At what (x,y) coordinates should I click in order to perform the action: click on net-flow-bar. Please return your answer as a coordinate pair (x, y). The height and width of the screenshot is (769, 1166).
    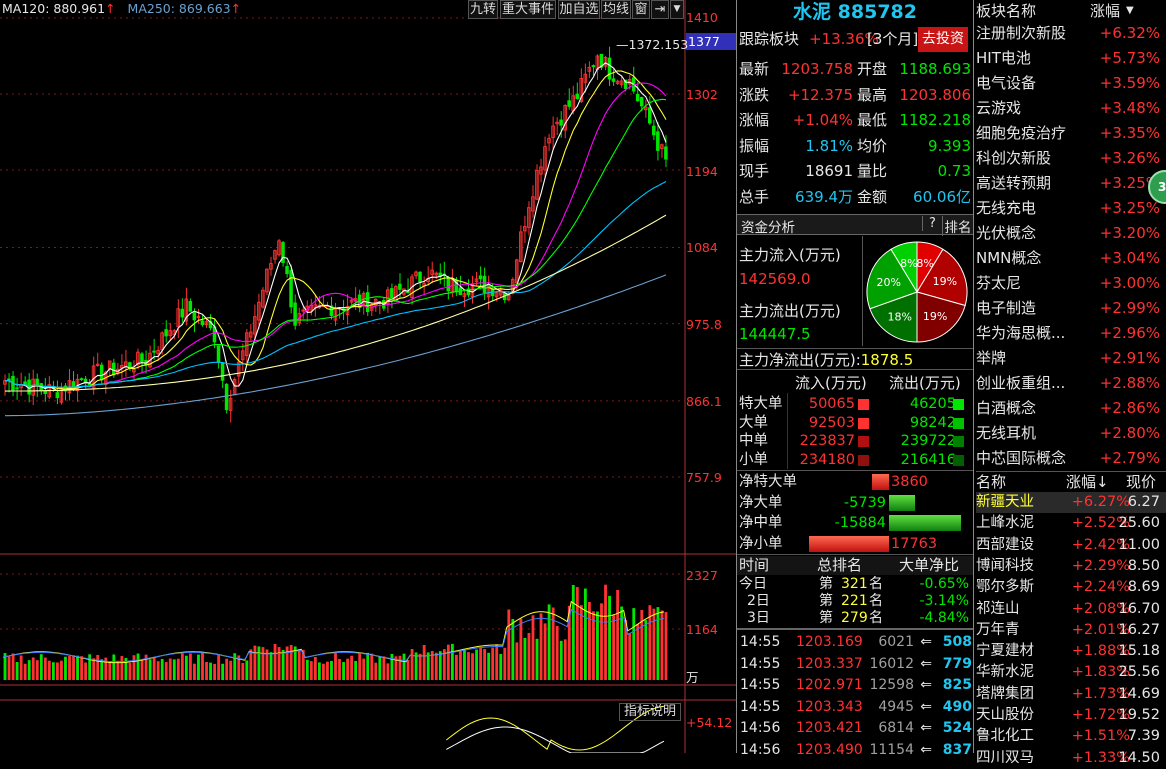
    Looking at the image, I should click on (925, 523).